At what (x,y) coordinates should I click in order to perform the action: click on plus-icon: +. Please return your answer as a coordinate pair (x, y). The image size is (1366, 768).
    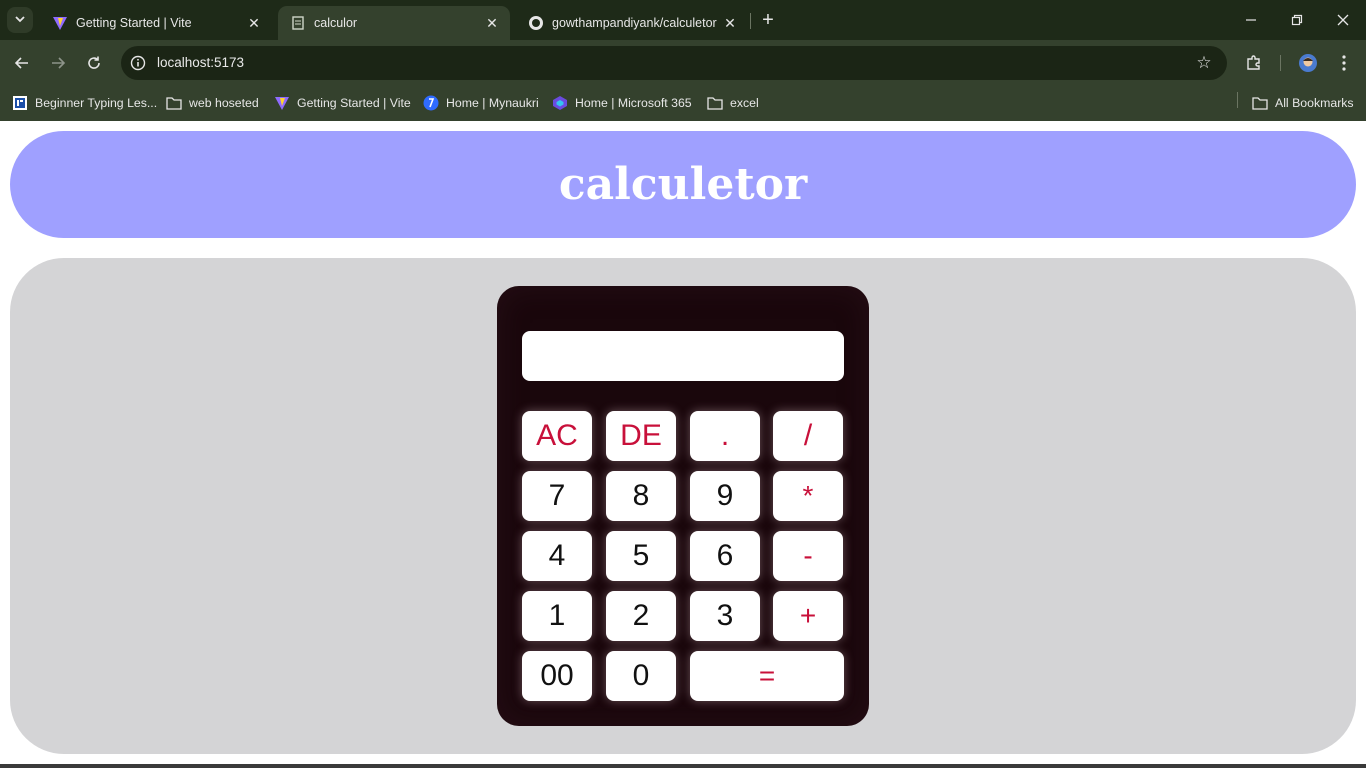
    Looking at the image, I should click on (768, 19).